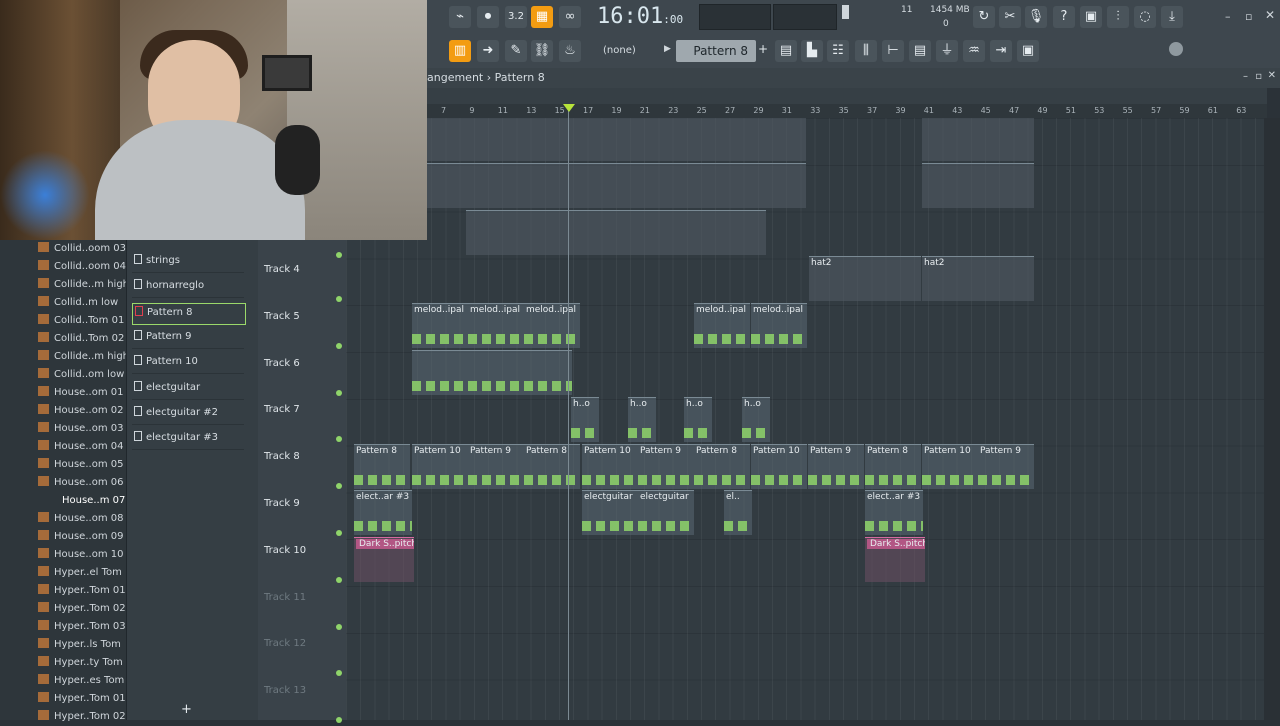 The width and height of the screenshot is (1280, 726). What do you see at coordinates (542, 51) in the screenshot?
I see `link-icon: ⛓` at bounding box center [542, 51].